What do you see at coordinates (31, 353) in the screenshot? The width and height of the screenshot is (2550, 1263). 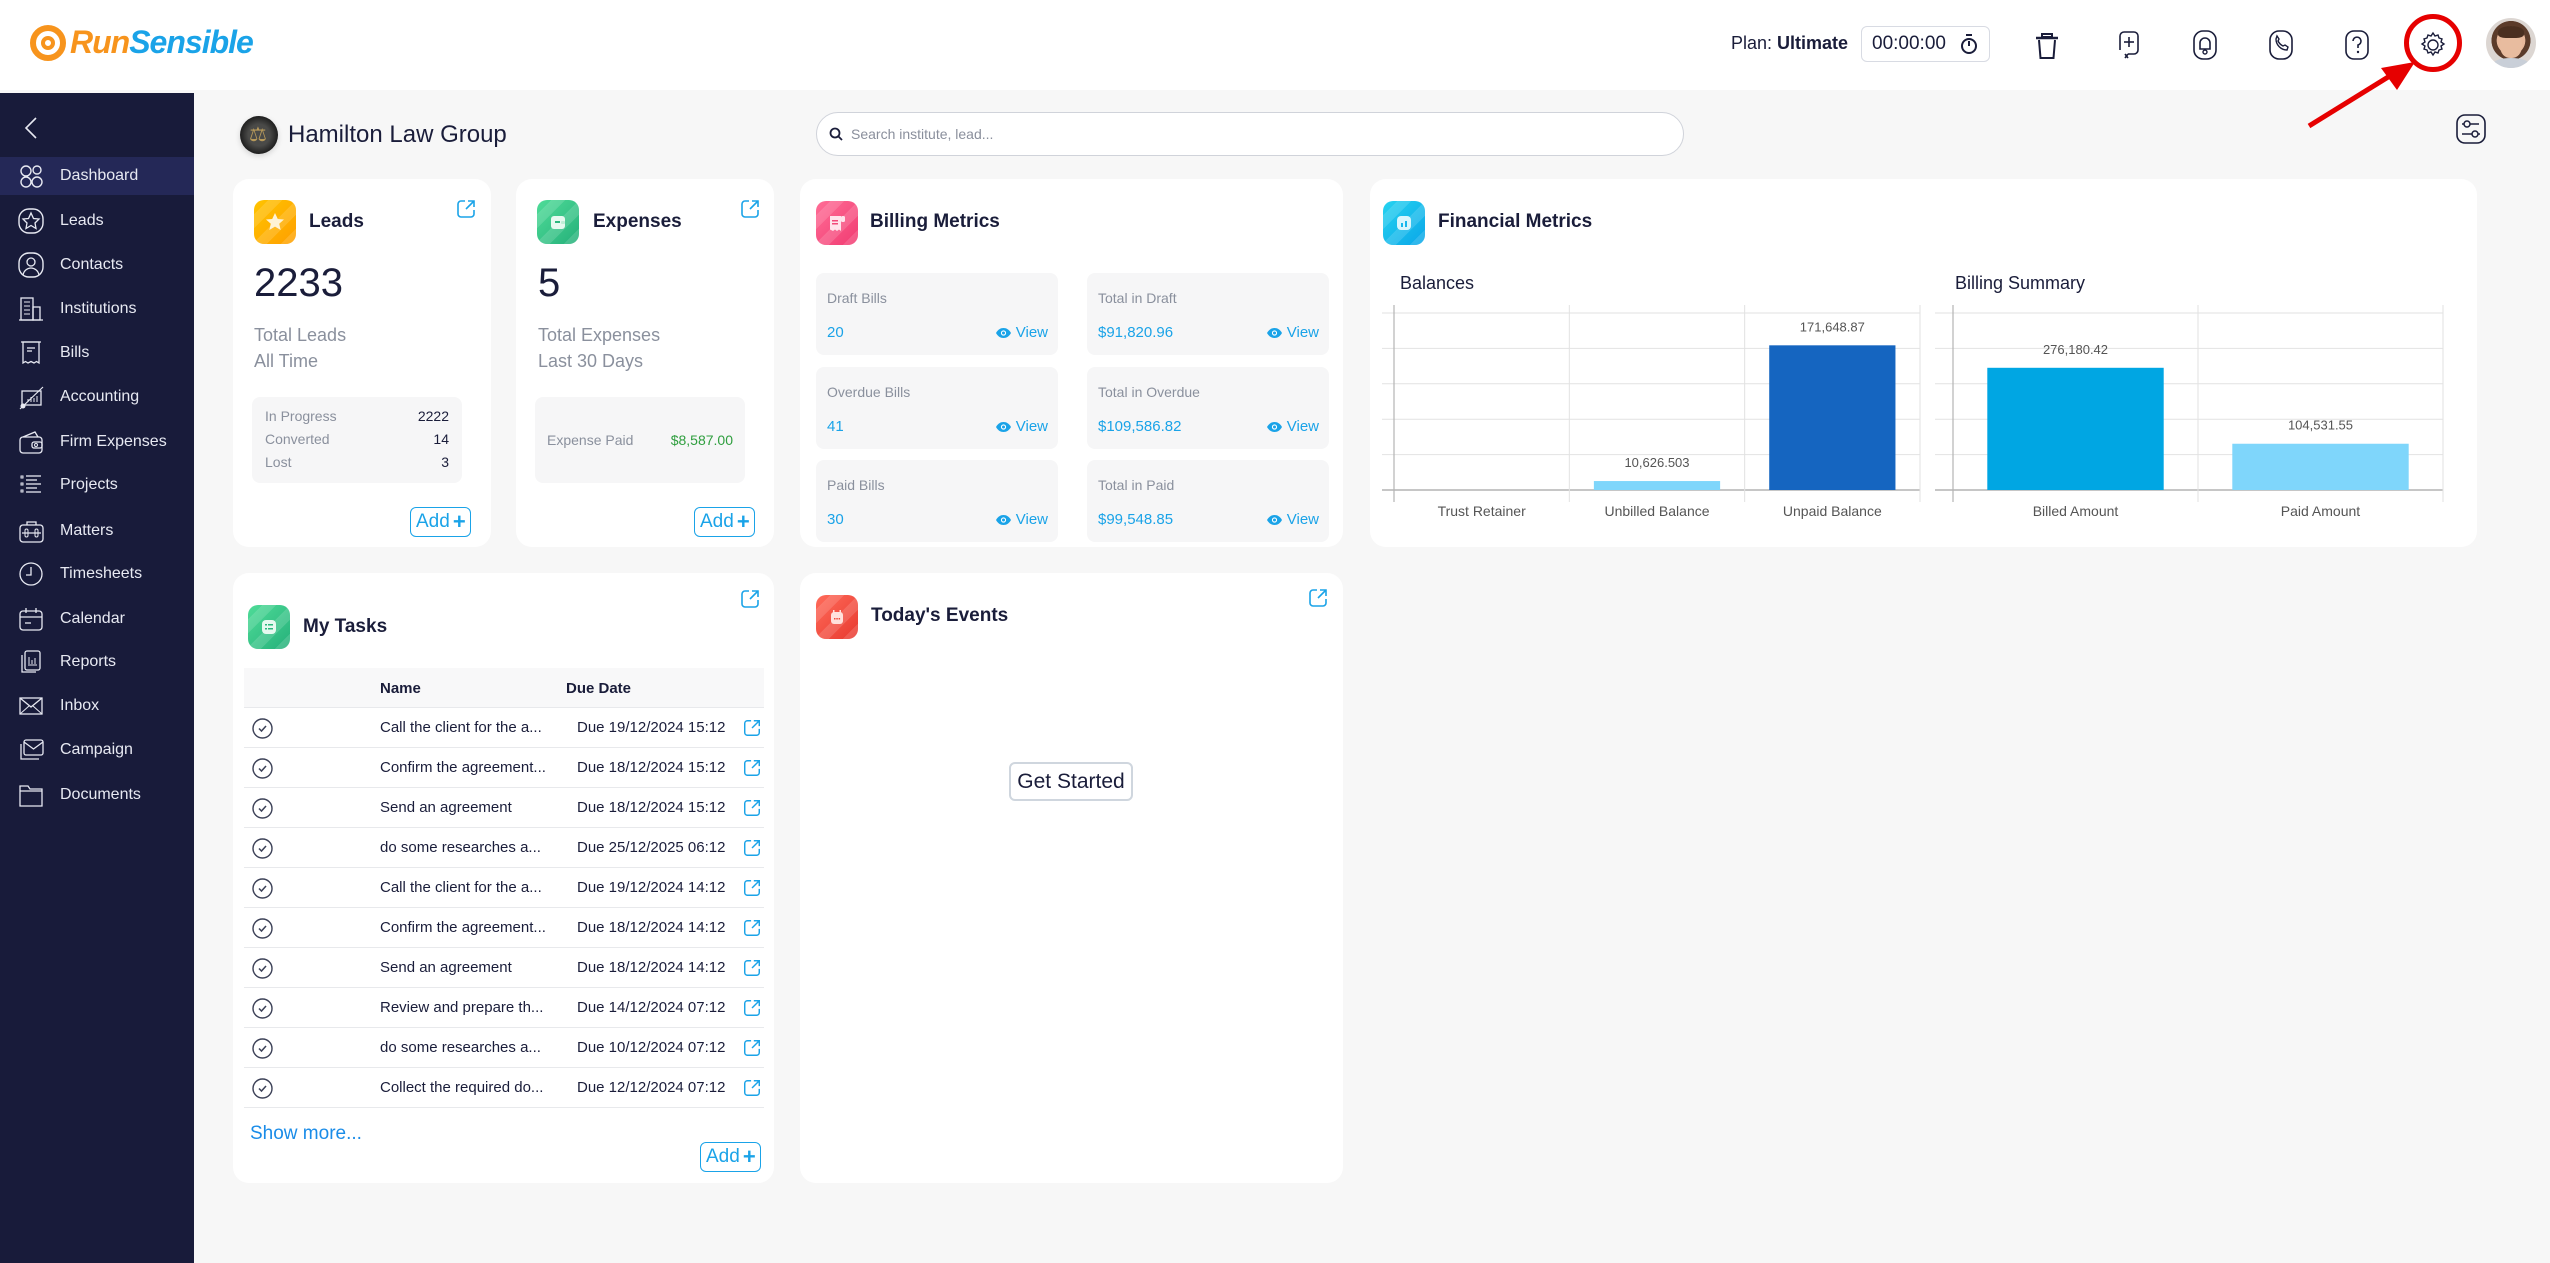 I see `receipt-icon` at bounding box center [31, 353].